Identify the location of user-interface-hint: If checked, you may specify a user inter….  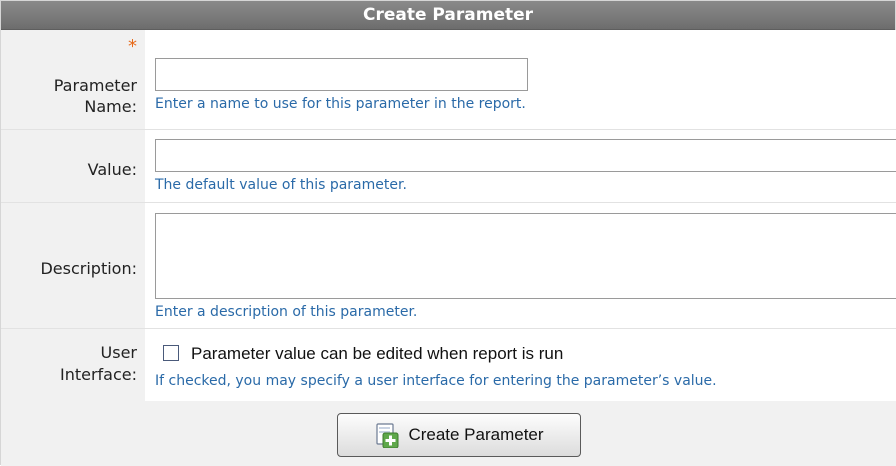
(436, 381).